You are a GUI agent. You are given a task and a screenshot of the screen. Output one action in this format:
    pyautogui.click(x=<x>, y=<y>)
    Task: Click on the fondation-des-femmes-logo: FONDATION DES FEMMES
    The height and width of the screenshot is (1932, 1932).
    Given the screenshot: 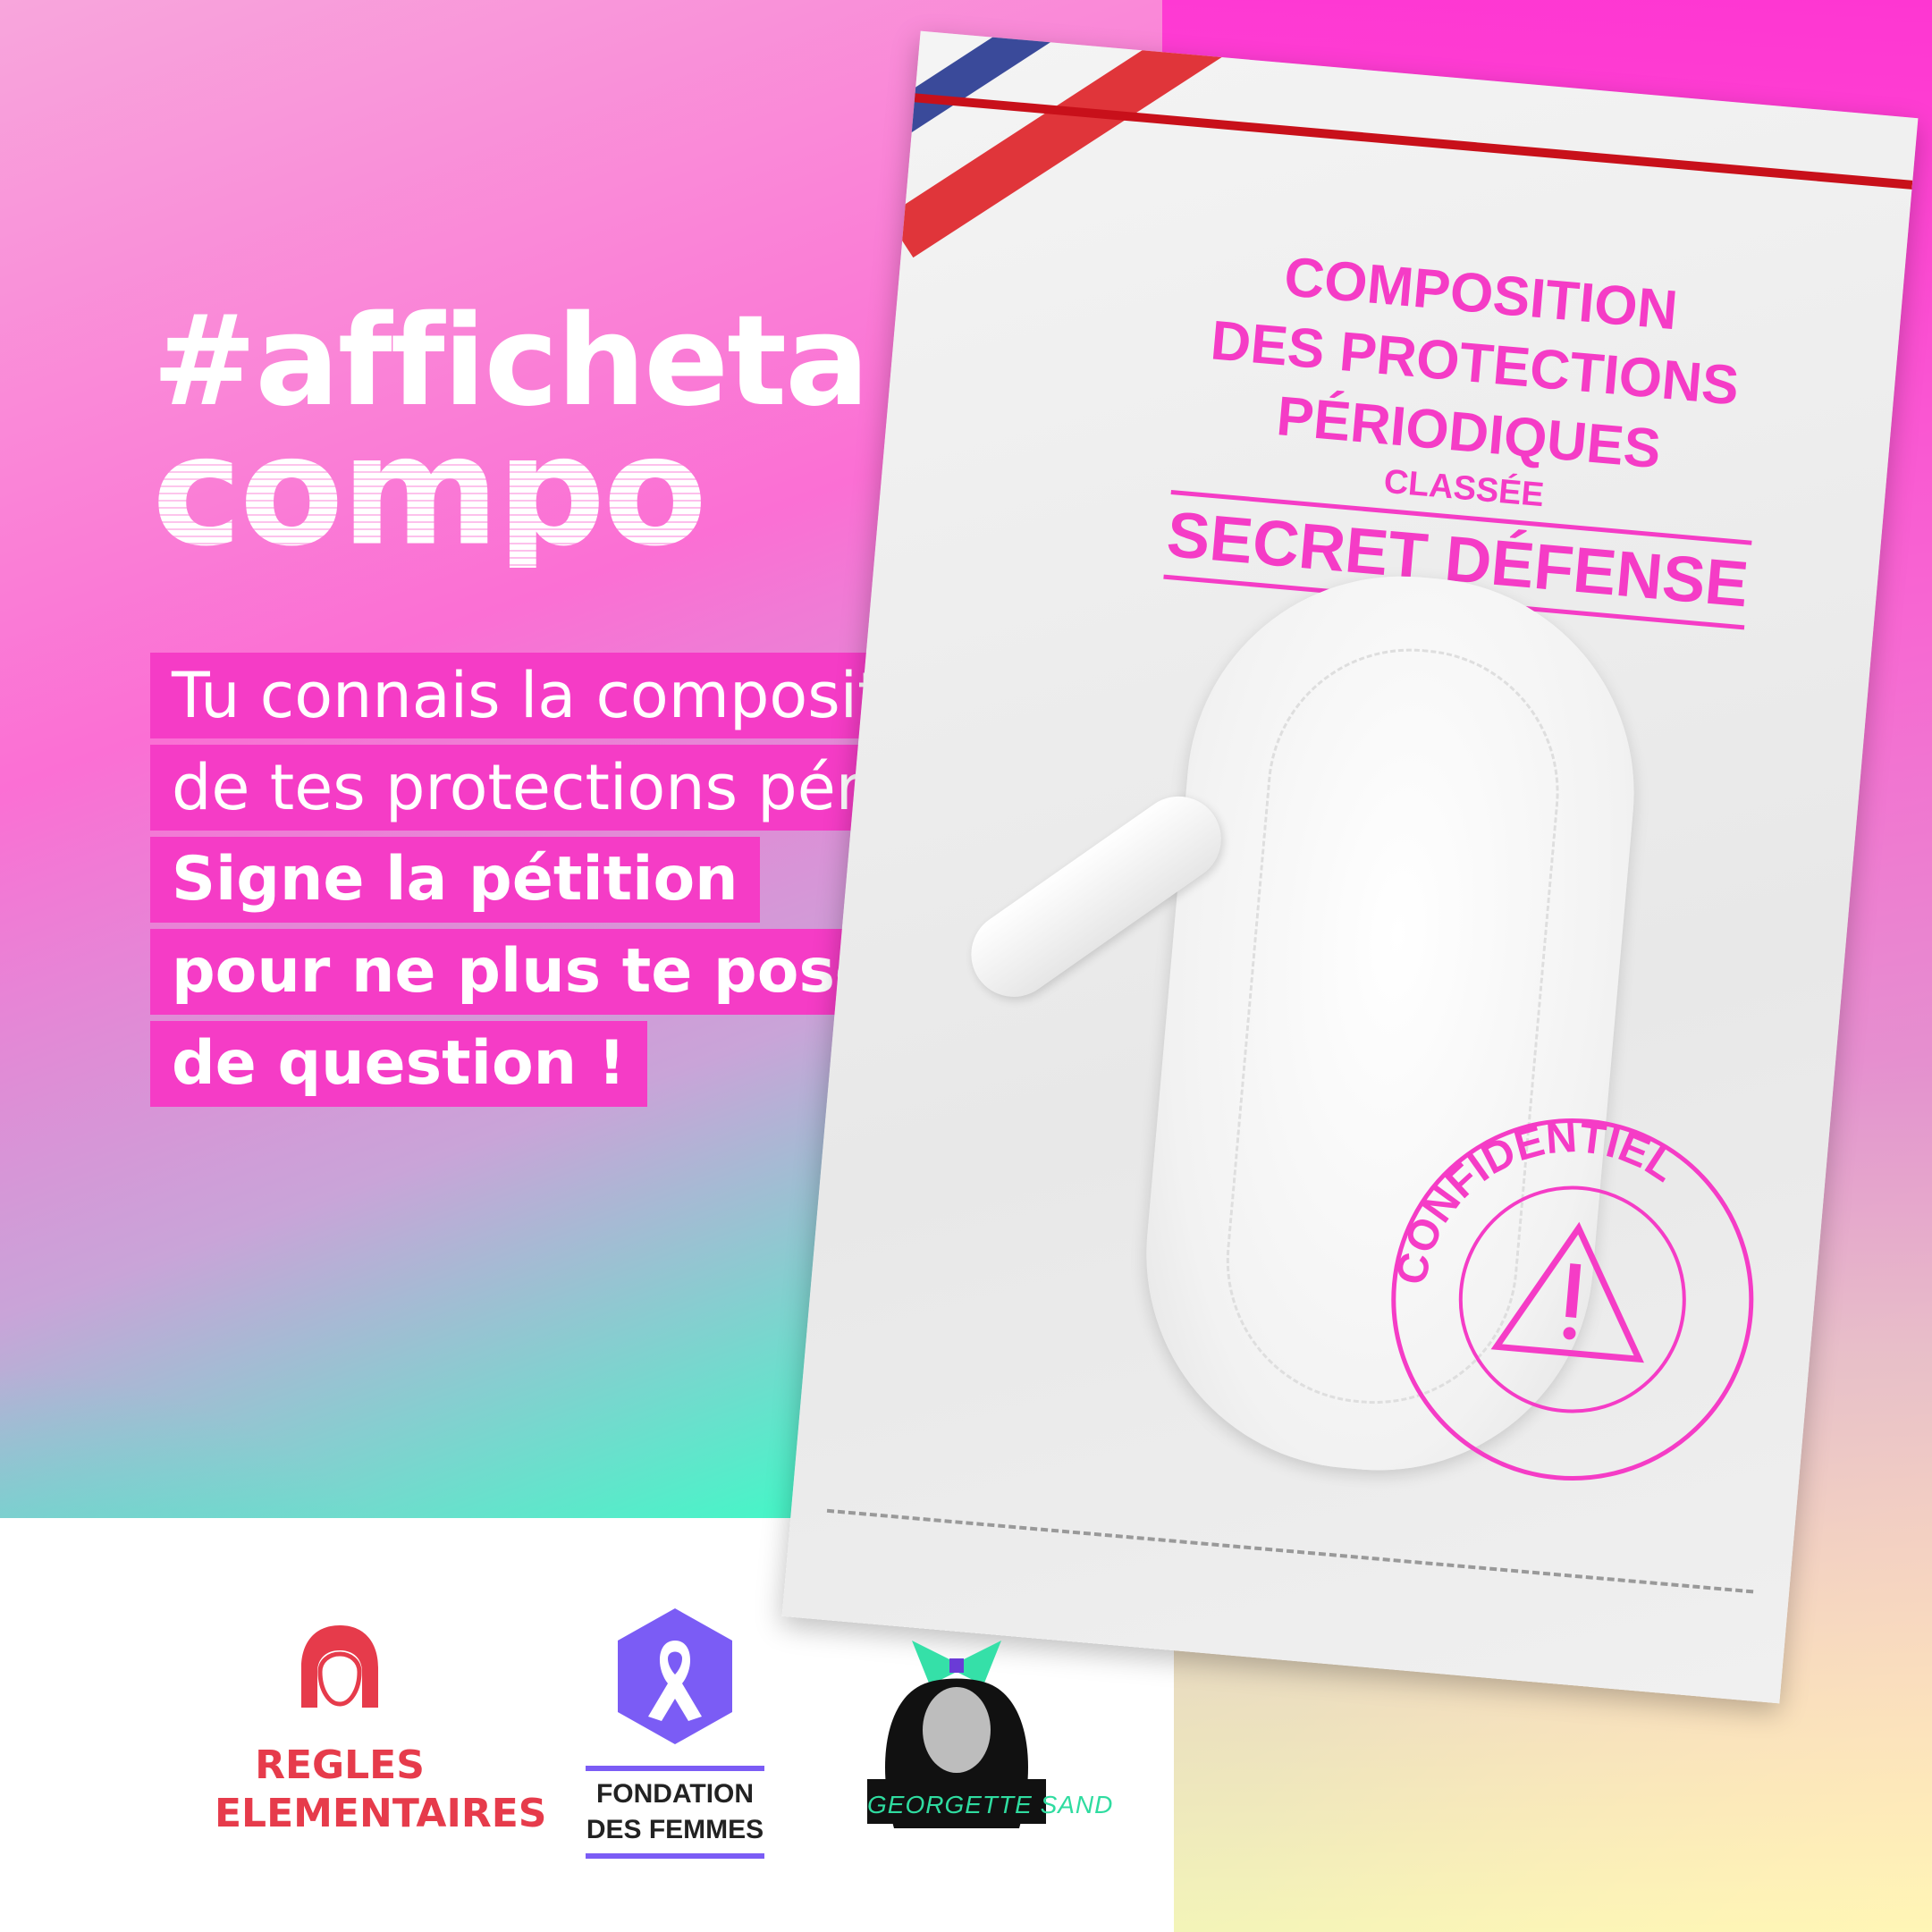 What is the action you would take?
    pyautogui.click(x=675, y=1734)
    